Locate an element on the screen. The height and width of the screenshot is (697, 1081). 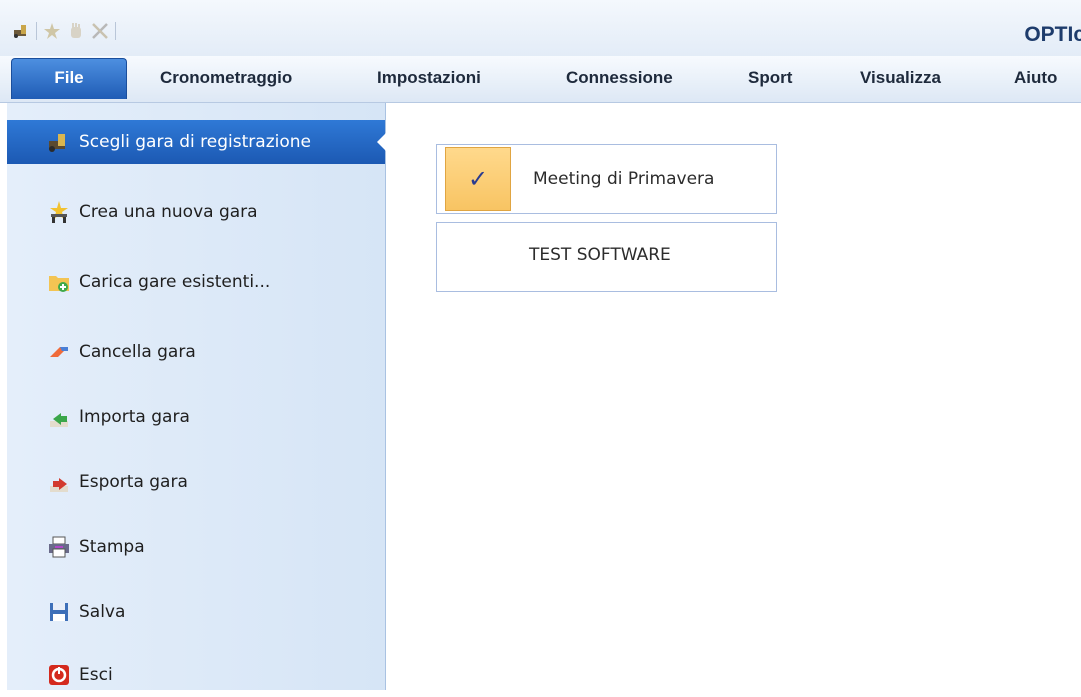
sidebar-item-importa-gara: Importa gara is located at coordinates (196, 417).